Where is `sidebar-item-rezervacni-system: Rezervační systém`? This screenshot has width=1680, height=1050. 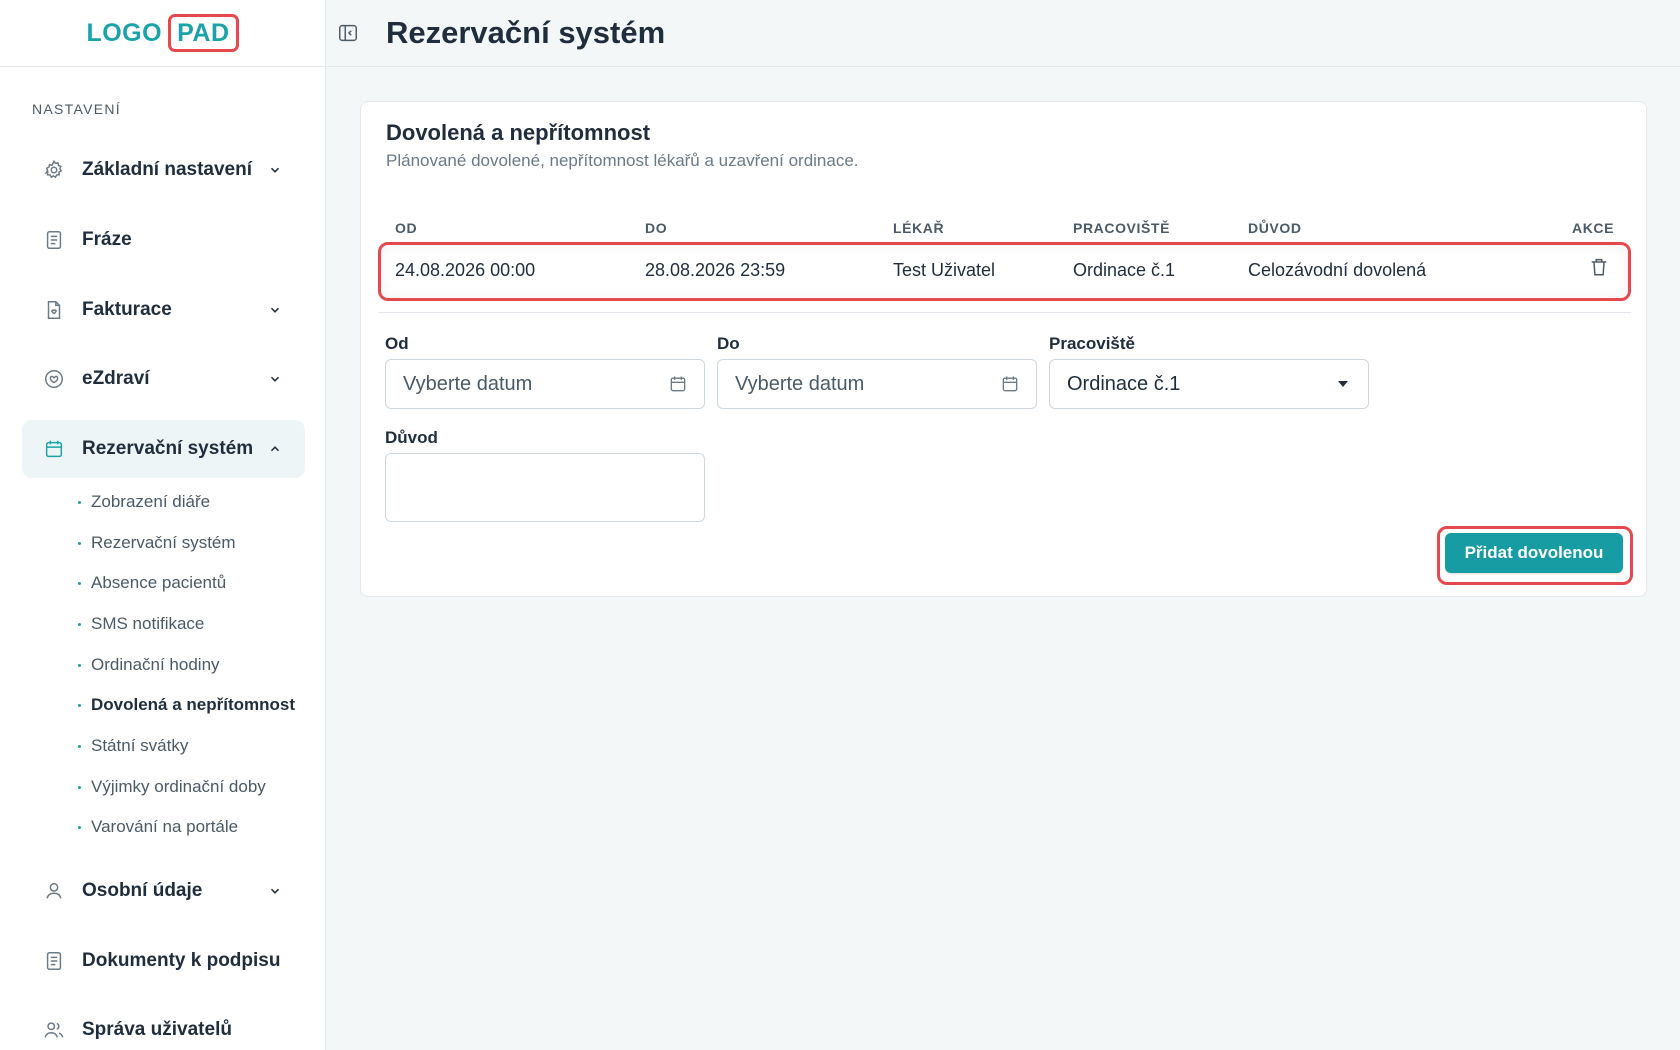 sidebar-item-rezervacni-system: Rezervační systém is located at coordinates (163, 449).